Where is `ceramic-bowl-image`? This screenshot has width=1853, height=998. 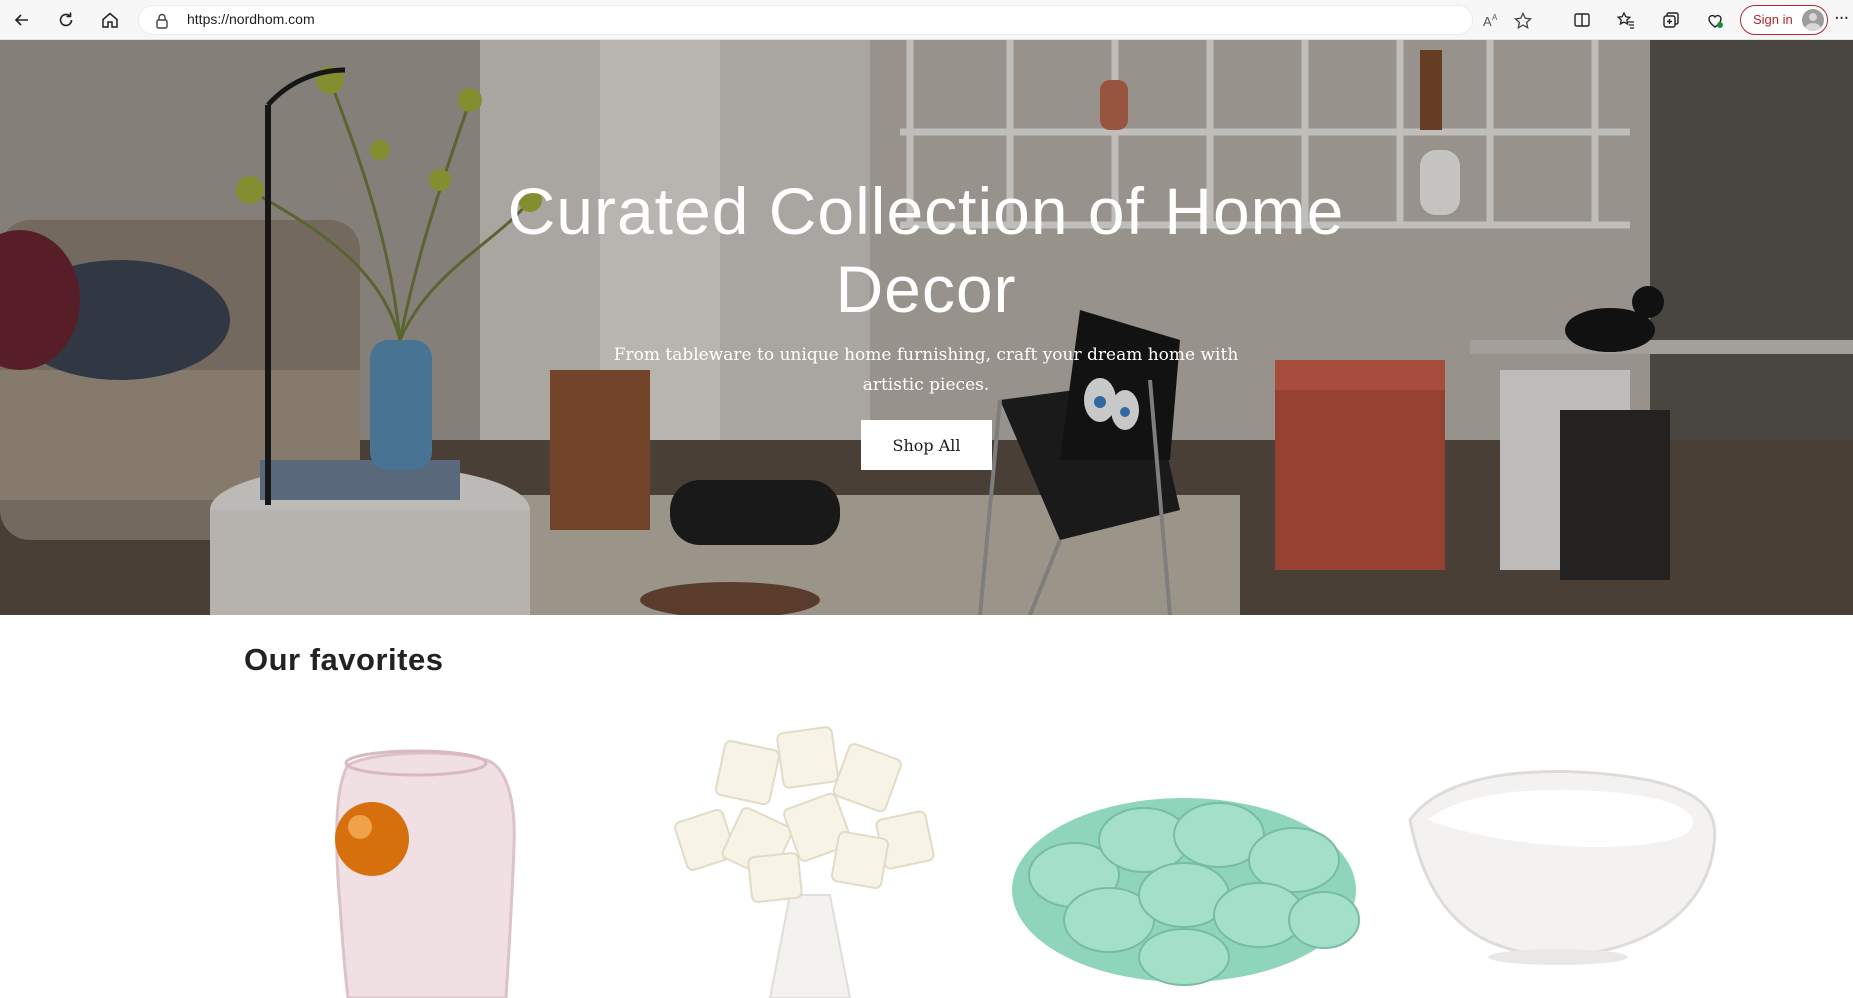
ceramic-bowl-image is located at coordinates (1562, 867).